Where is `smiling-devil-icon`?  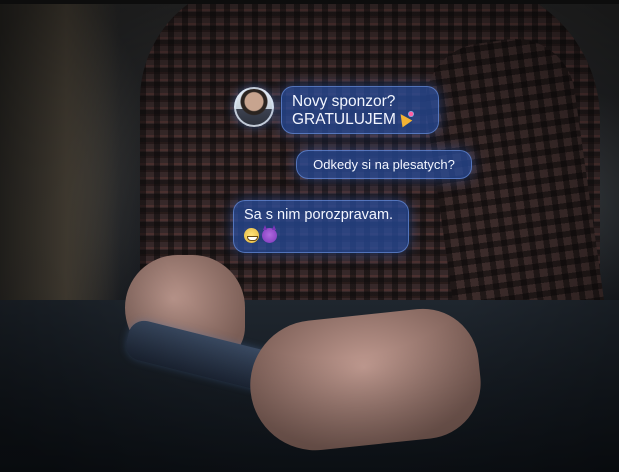 smiling-devil-icon is located at coordinates (269, 234).